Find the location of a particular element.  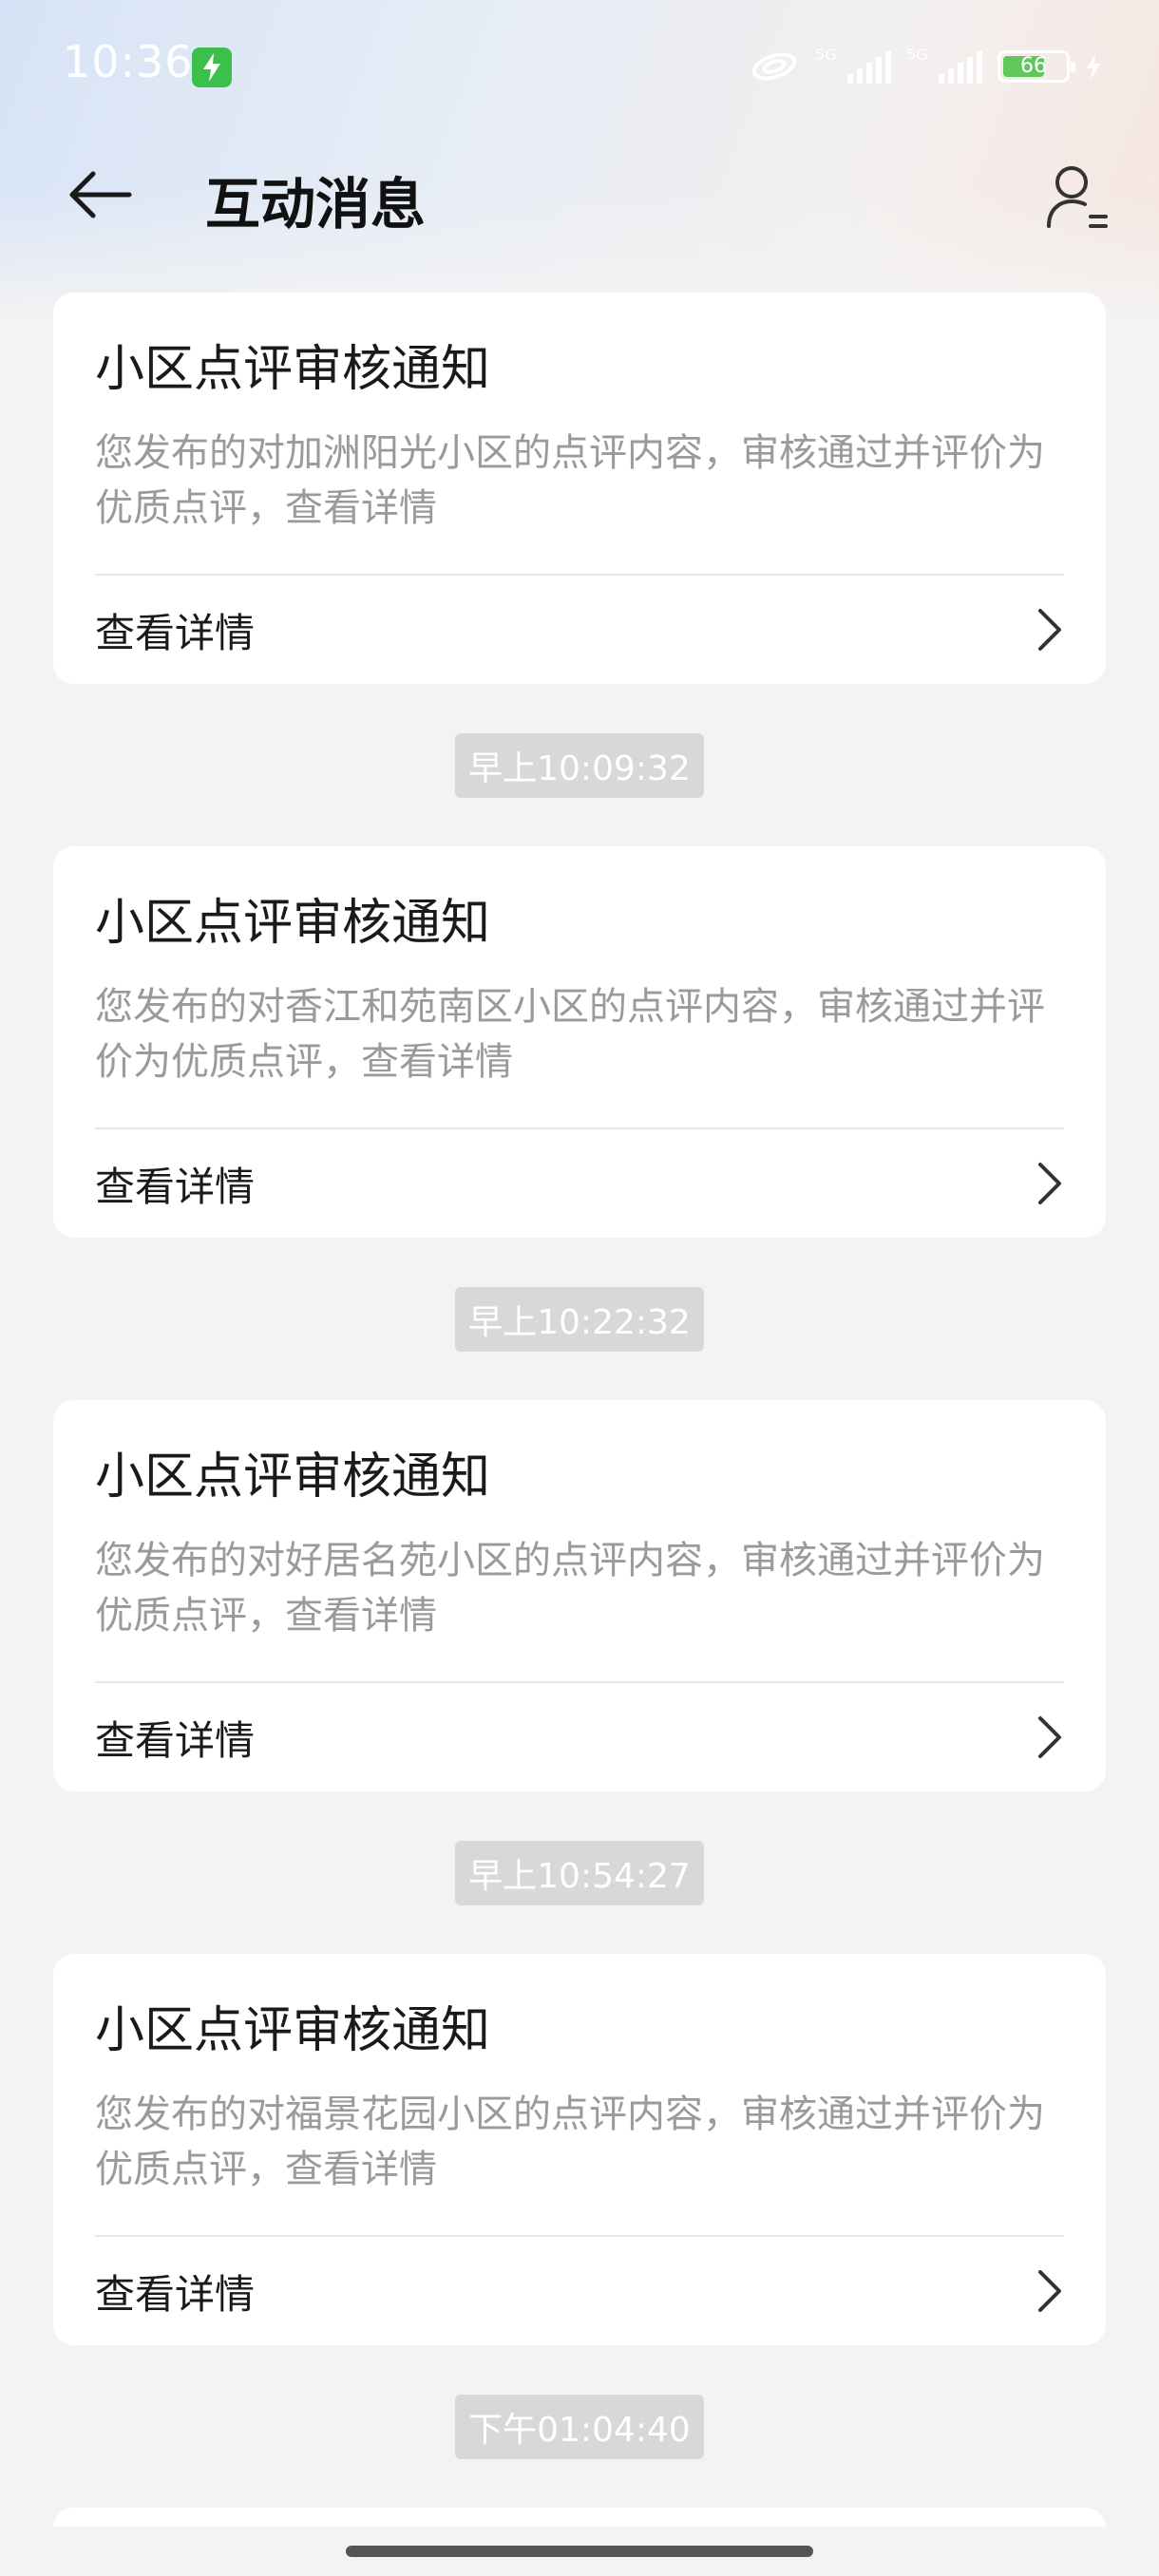

message-body: 您发布的对好居名苑小区的点评内容，审核通过并评价为优质点评，查看详情 is located at coordinates (570, 1588).